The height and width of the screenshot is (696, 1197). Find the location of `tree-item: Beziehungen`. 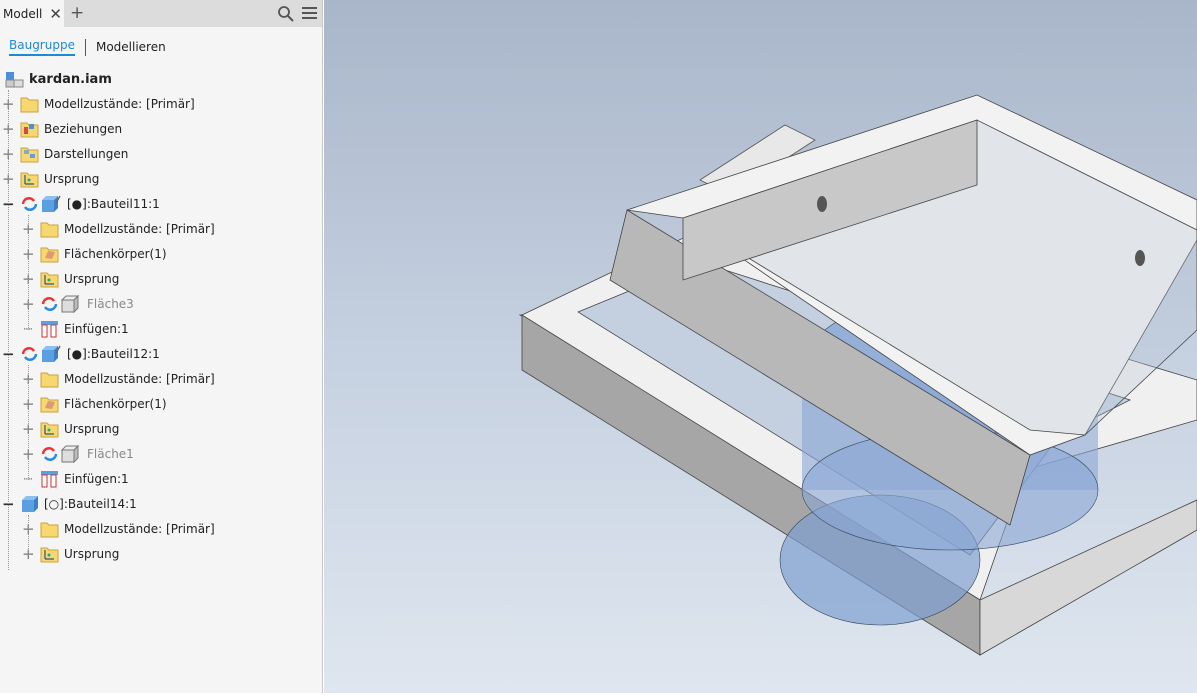

tree-item: Beziehungen is located at coordinates (71, 129).